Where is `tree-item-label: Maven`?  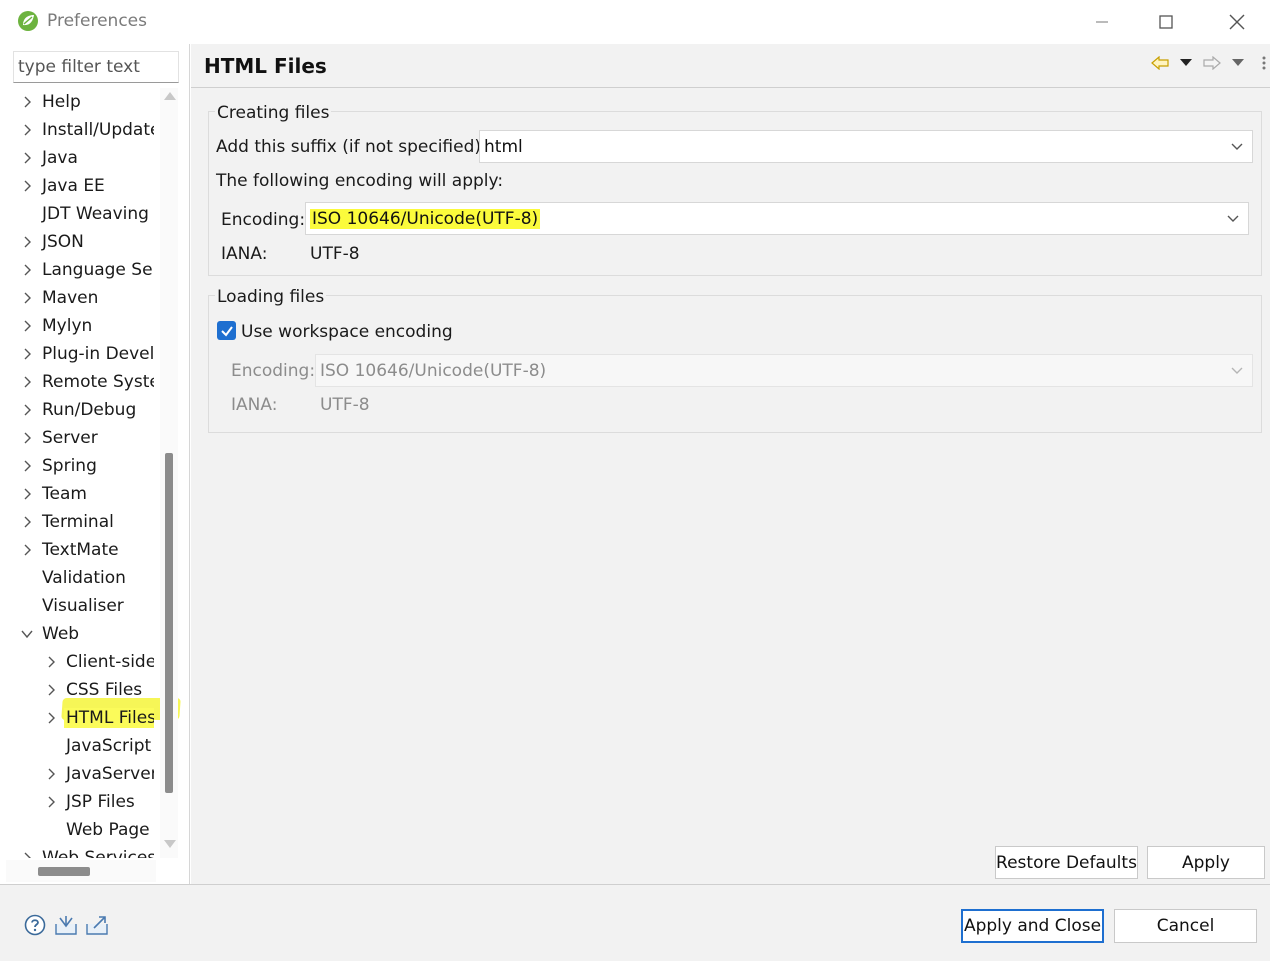 tree-item-label: Maven is located at coordinates (70, 298).